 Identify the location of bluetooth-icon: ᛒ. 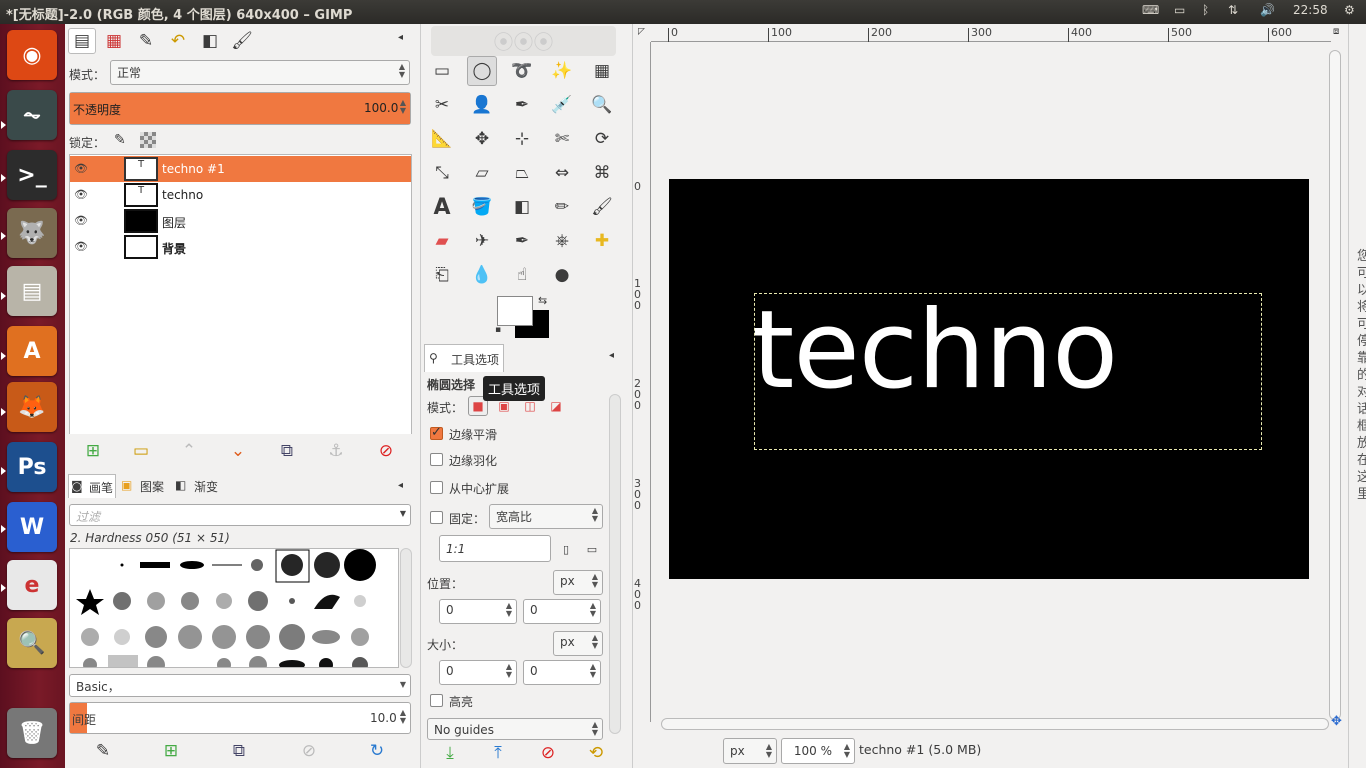
(1205, 10).